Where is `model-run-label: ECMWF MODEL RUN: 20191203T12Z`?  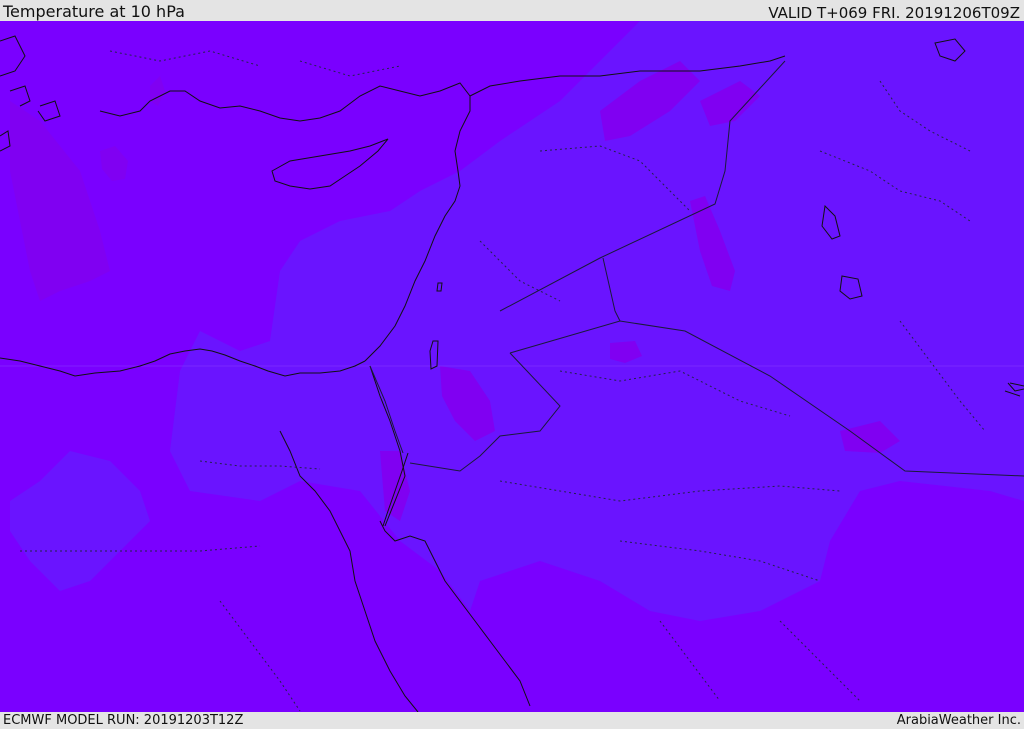 model-run-label: ECMWF MODEL RUN: 20191203T12Z is located at coordinates (123, 720).